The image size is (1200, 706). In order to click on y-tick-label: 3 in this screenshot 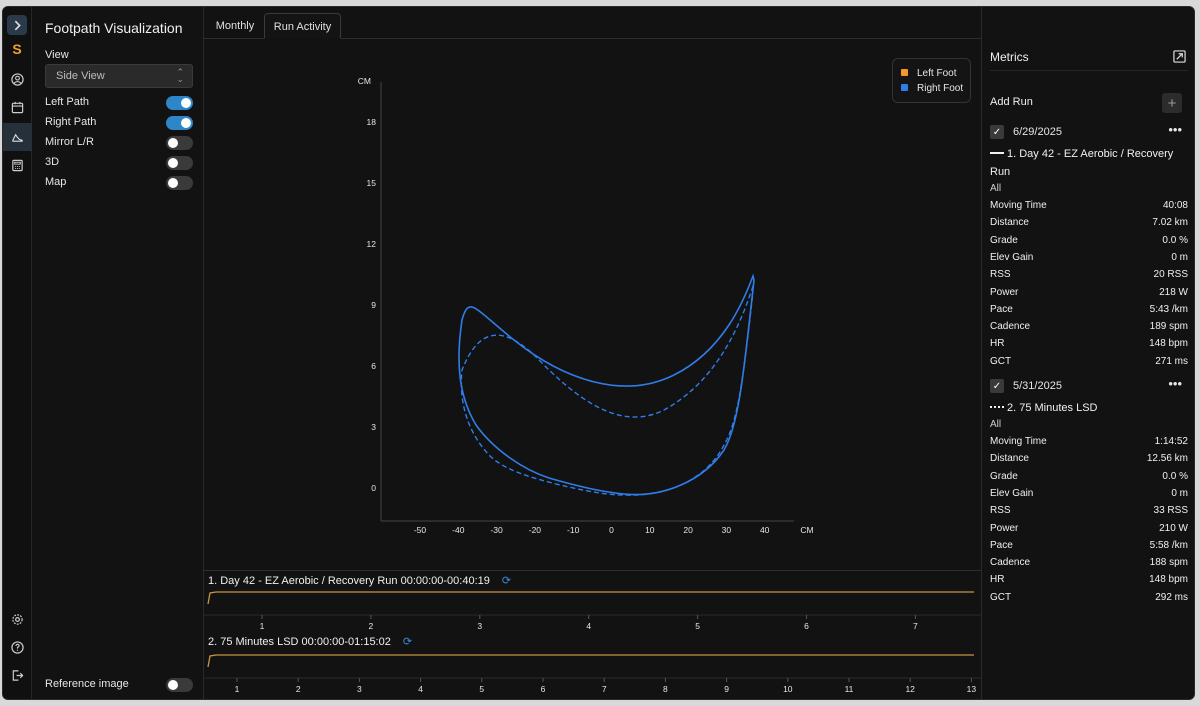, I will do `click(373, 427)`.